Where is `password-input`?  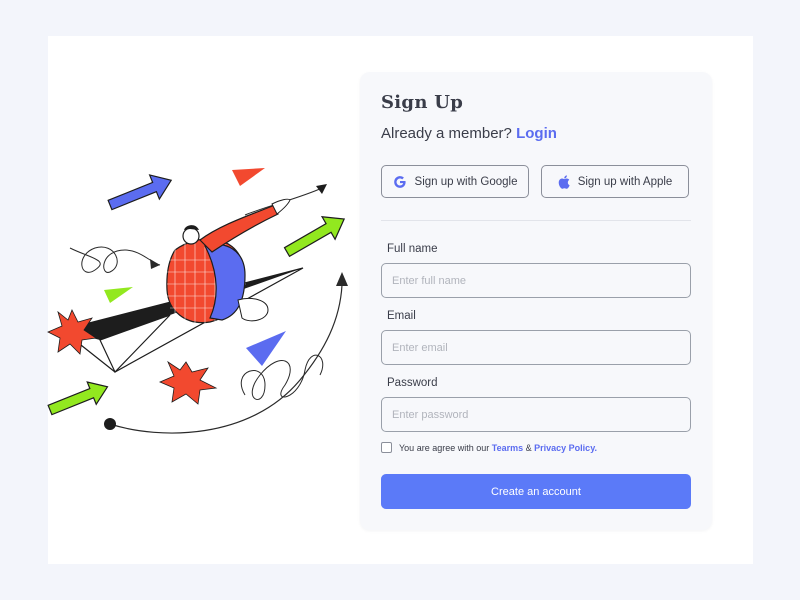
password-input is located at coordinates (536, 414).